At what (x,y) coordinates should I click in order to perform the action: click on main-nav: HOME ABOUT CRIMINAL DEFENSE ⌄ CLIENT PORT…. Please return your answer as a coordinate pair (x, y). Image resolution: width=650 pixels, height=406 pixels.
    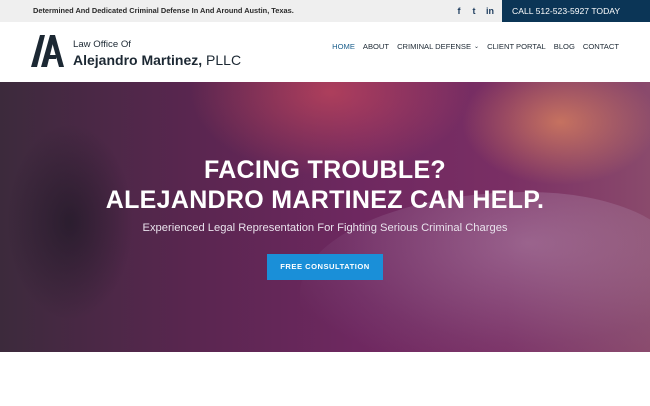
    Looking at the image, I should click on (475, 46).